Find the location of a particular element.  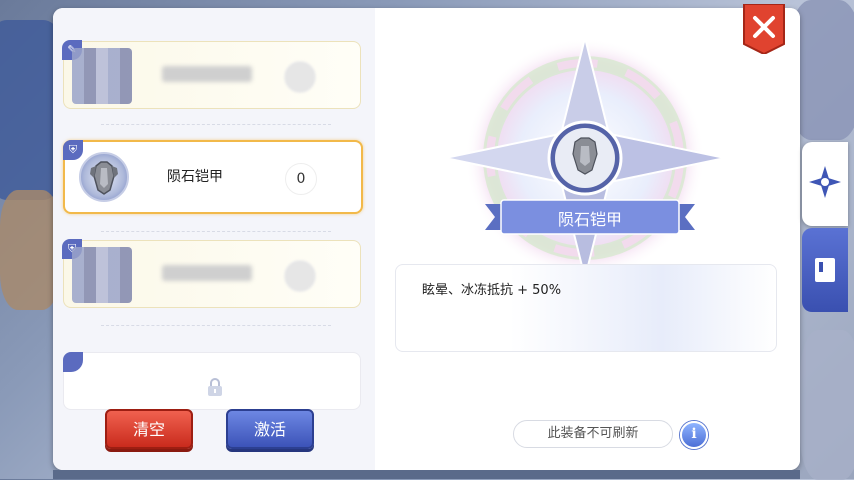

armor-badge-icon: ⛨ is located at coordinates (73, 150).